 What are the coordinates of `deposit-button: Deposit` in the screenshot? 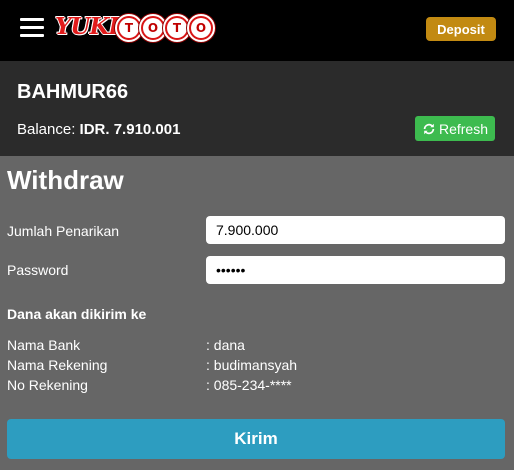 It's located at (461, 29).